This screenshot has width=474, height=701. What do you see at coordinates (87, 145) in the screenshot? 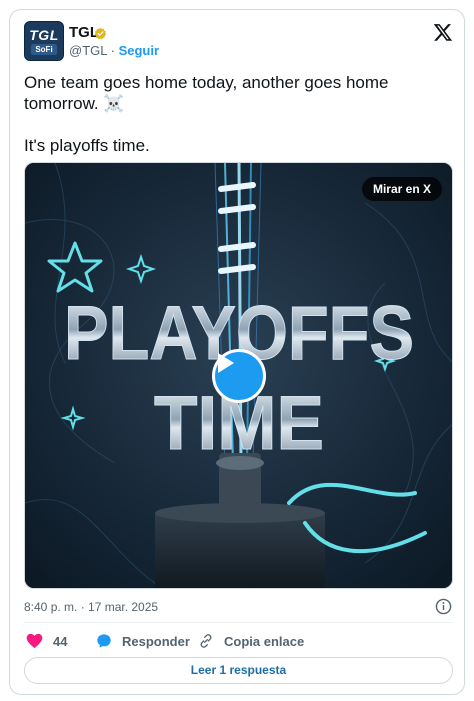
I see `tweet-text-line-2: It's playoffs time.` at bounding box center [87, 145].